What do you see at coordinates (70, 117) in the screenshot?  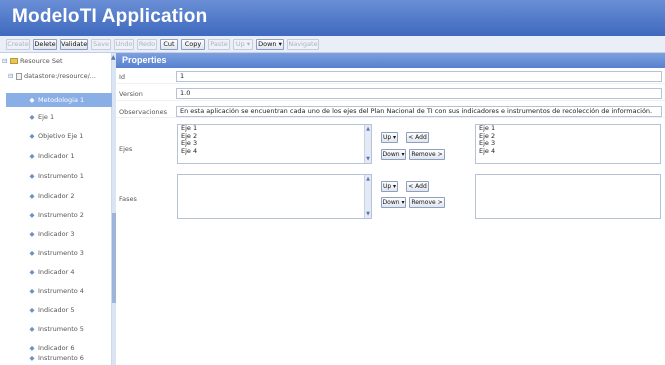 I see `tree-item-eje: ◆ Eje 1` at bounding box center [70, 117].